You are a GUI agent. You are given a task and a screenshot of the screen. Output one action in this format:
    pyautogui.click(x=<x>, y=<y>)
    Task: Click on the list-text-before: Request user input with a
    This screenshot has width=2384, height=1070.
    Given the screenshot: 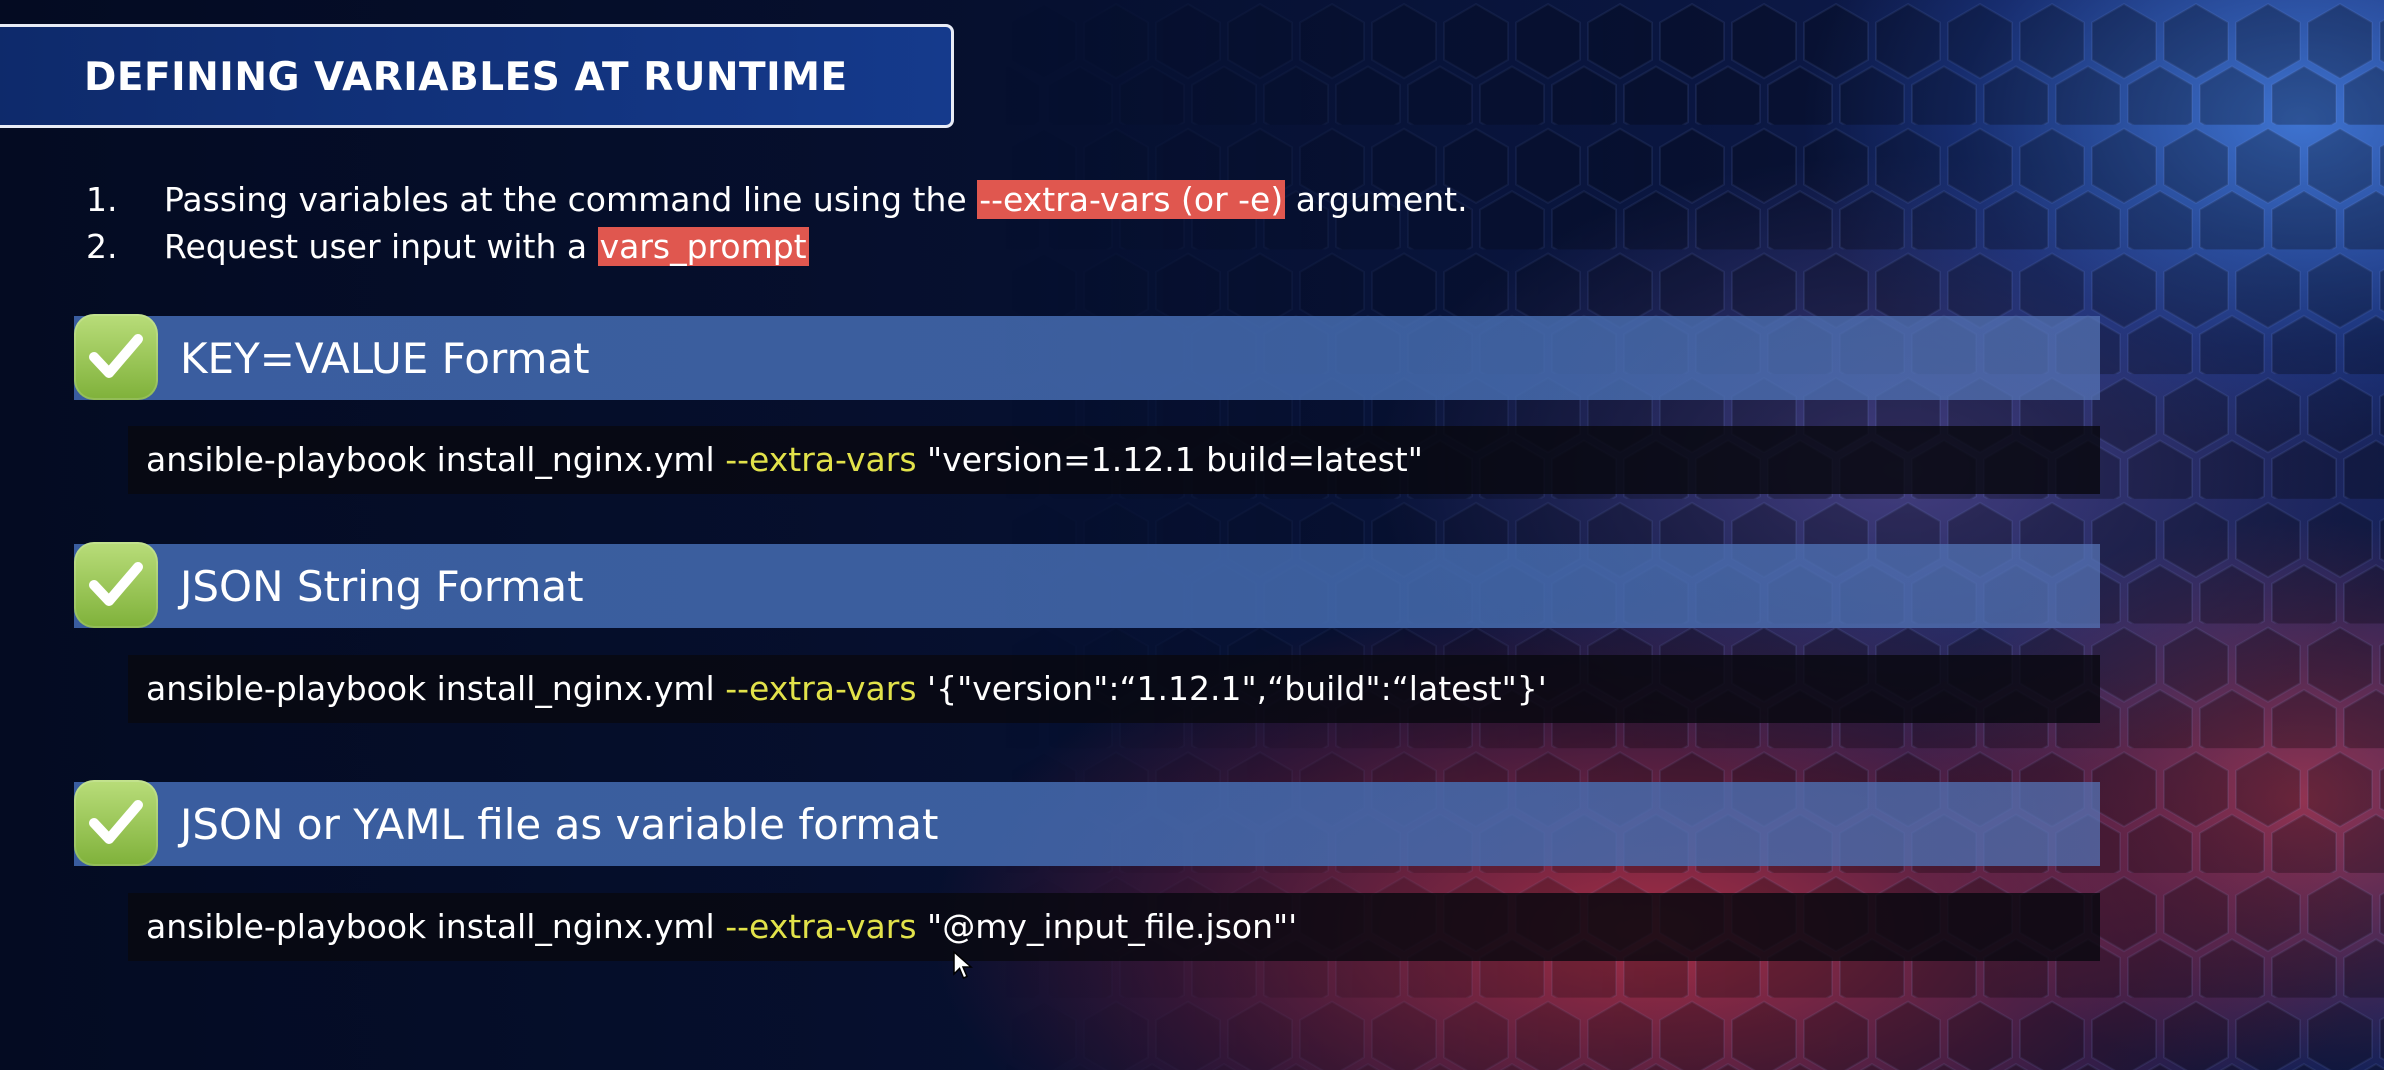 What is the action you would take?
    pyautogui.click(x=381, y=246)
    